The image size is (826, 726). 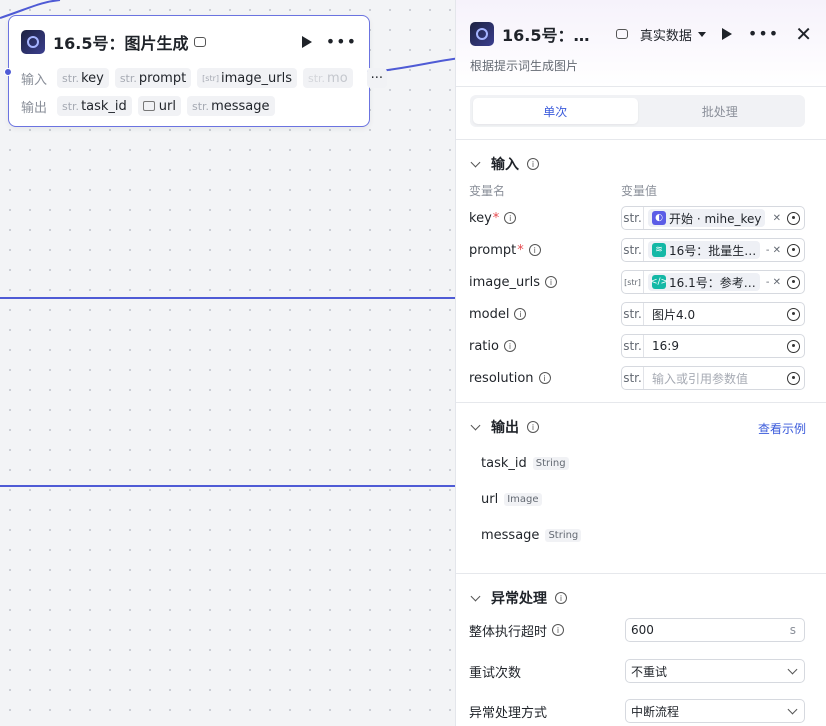 What do you see at coordinates (780, 218) in the screenshot?
I see `clear-icon: ✕` at bounding box center [780, 218].